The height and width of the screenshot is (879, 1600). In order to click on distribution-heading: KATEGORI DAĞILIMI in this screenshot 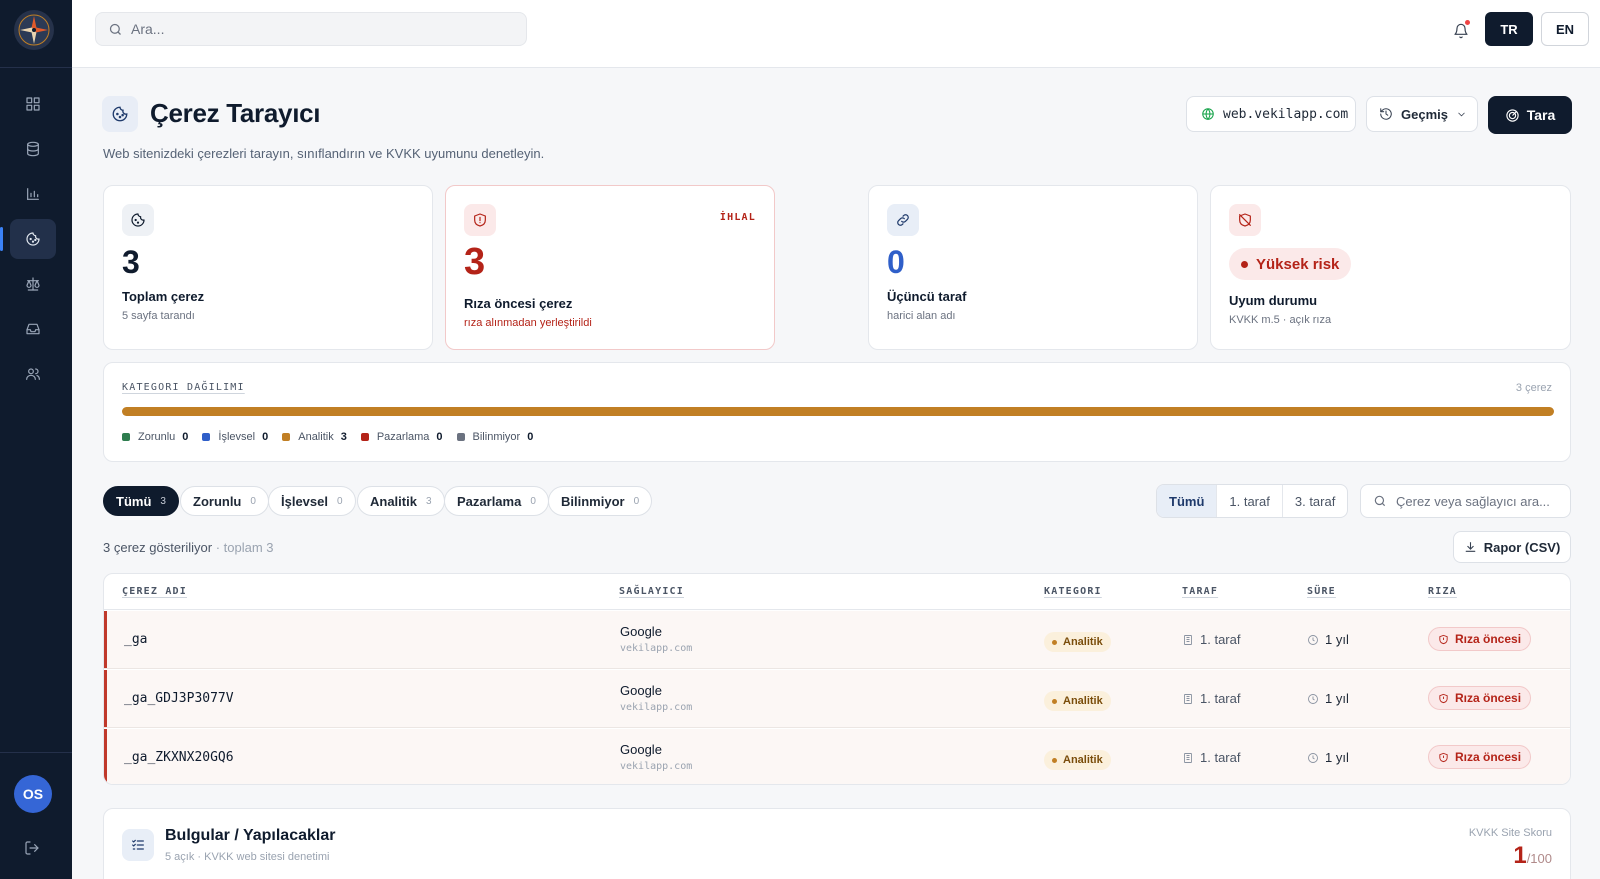, I will do `click(183, 387)`.